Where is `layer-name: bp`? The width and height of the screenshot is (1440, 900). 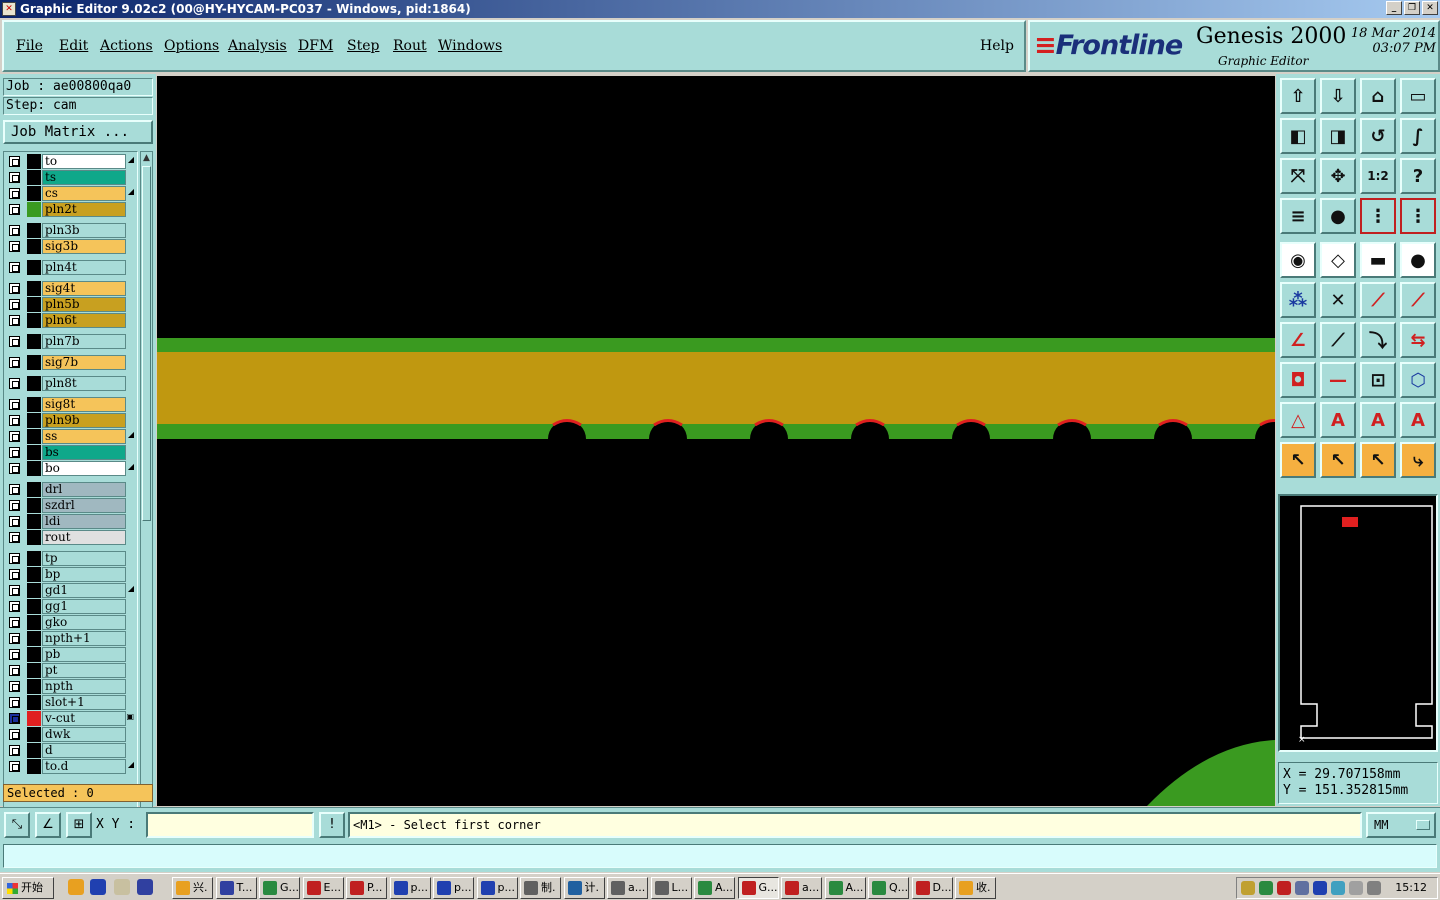 layer-name: bp is located at coordinates (84, 574).